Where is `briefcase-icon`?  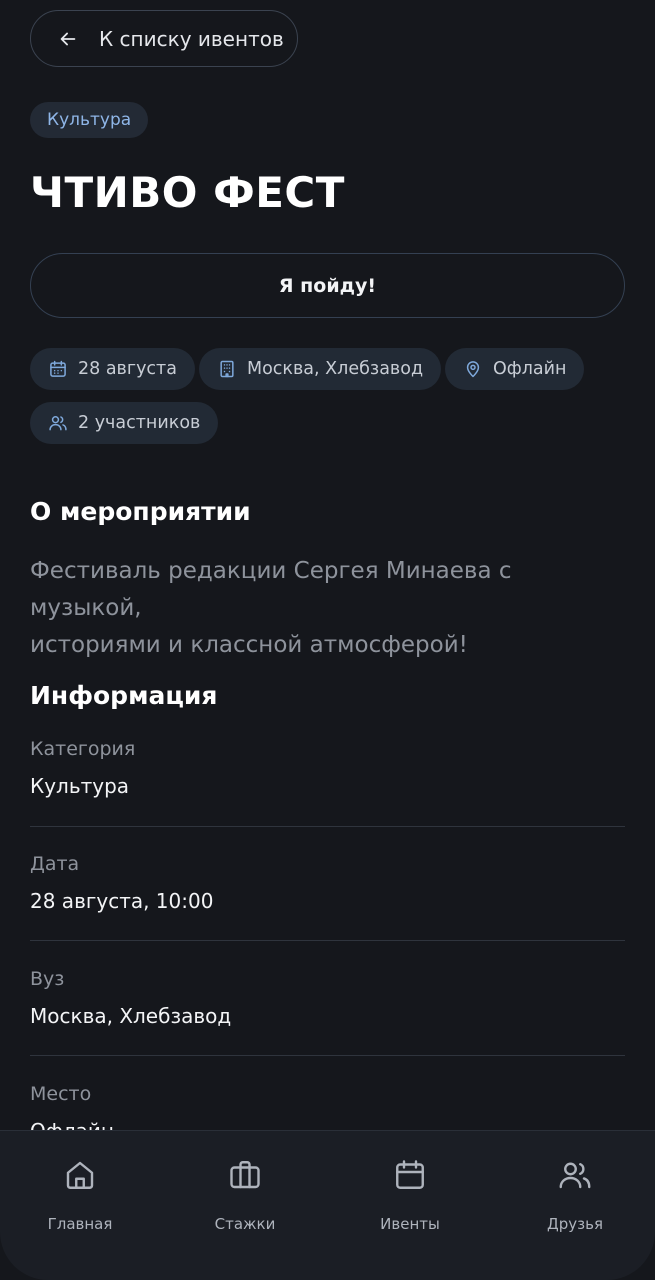
briefcase-icon is located at coordinates (245, 1175).